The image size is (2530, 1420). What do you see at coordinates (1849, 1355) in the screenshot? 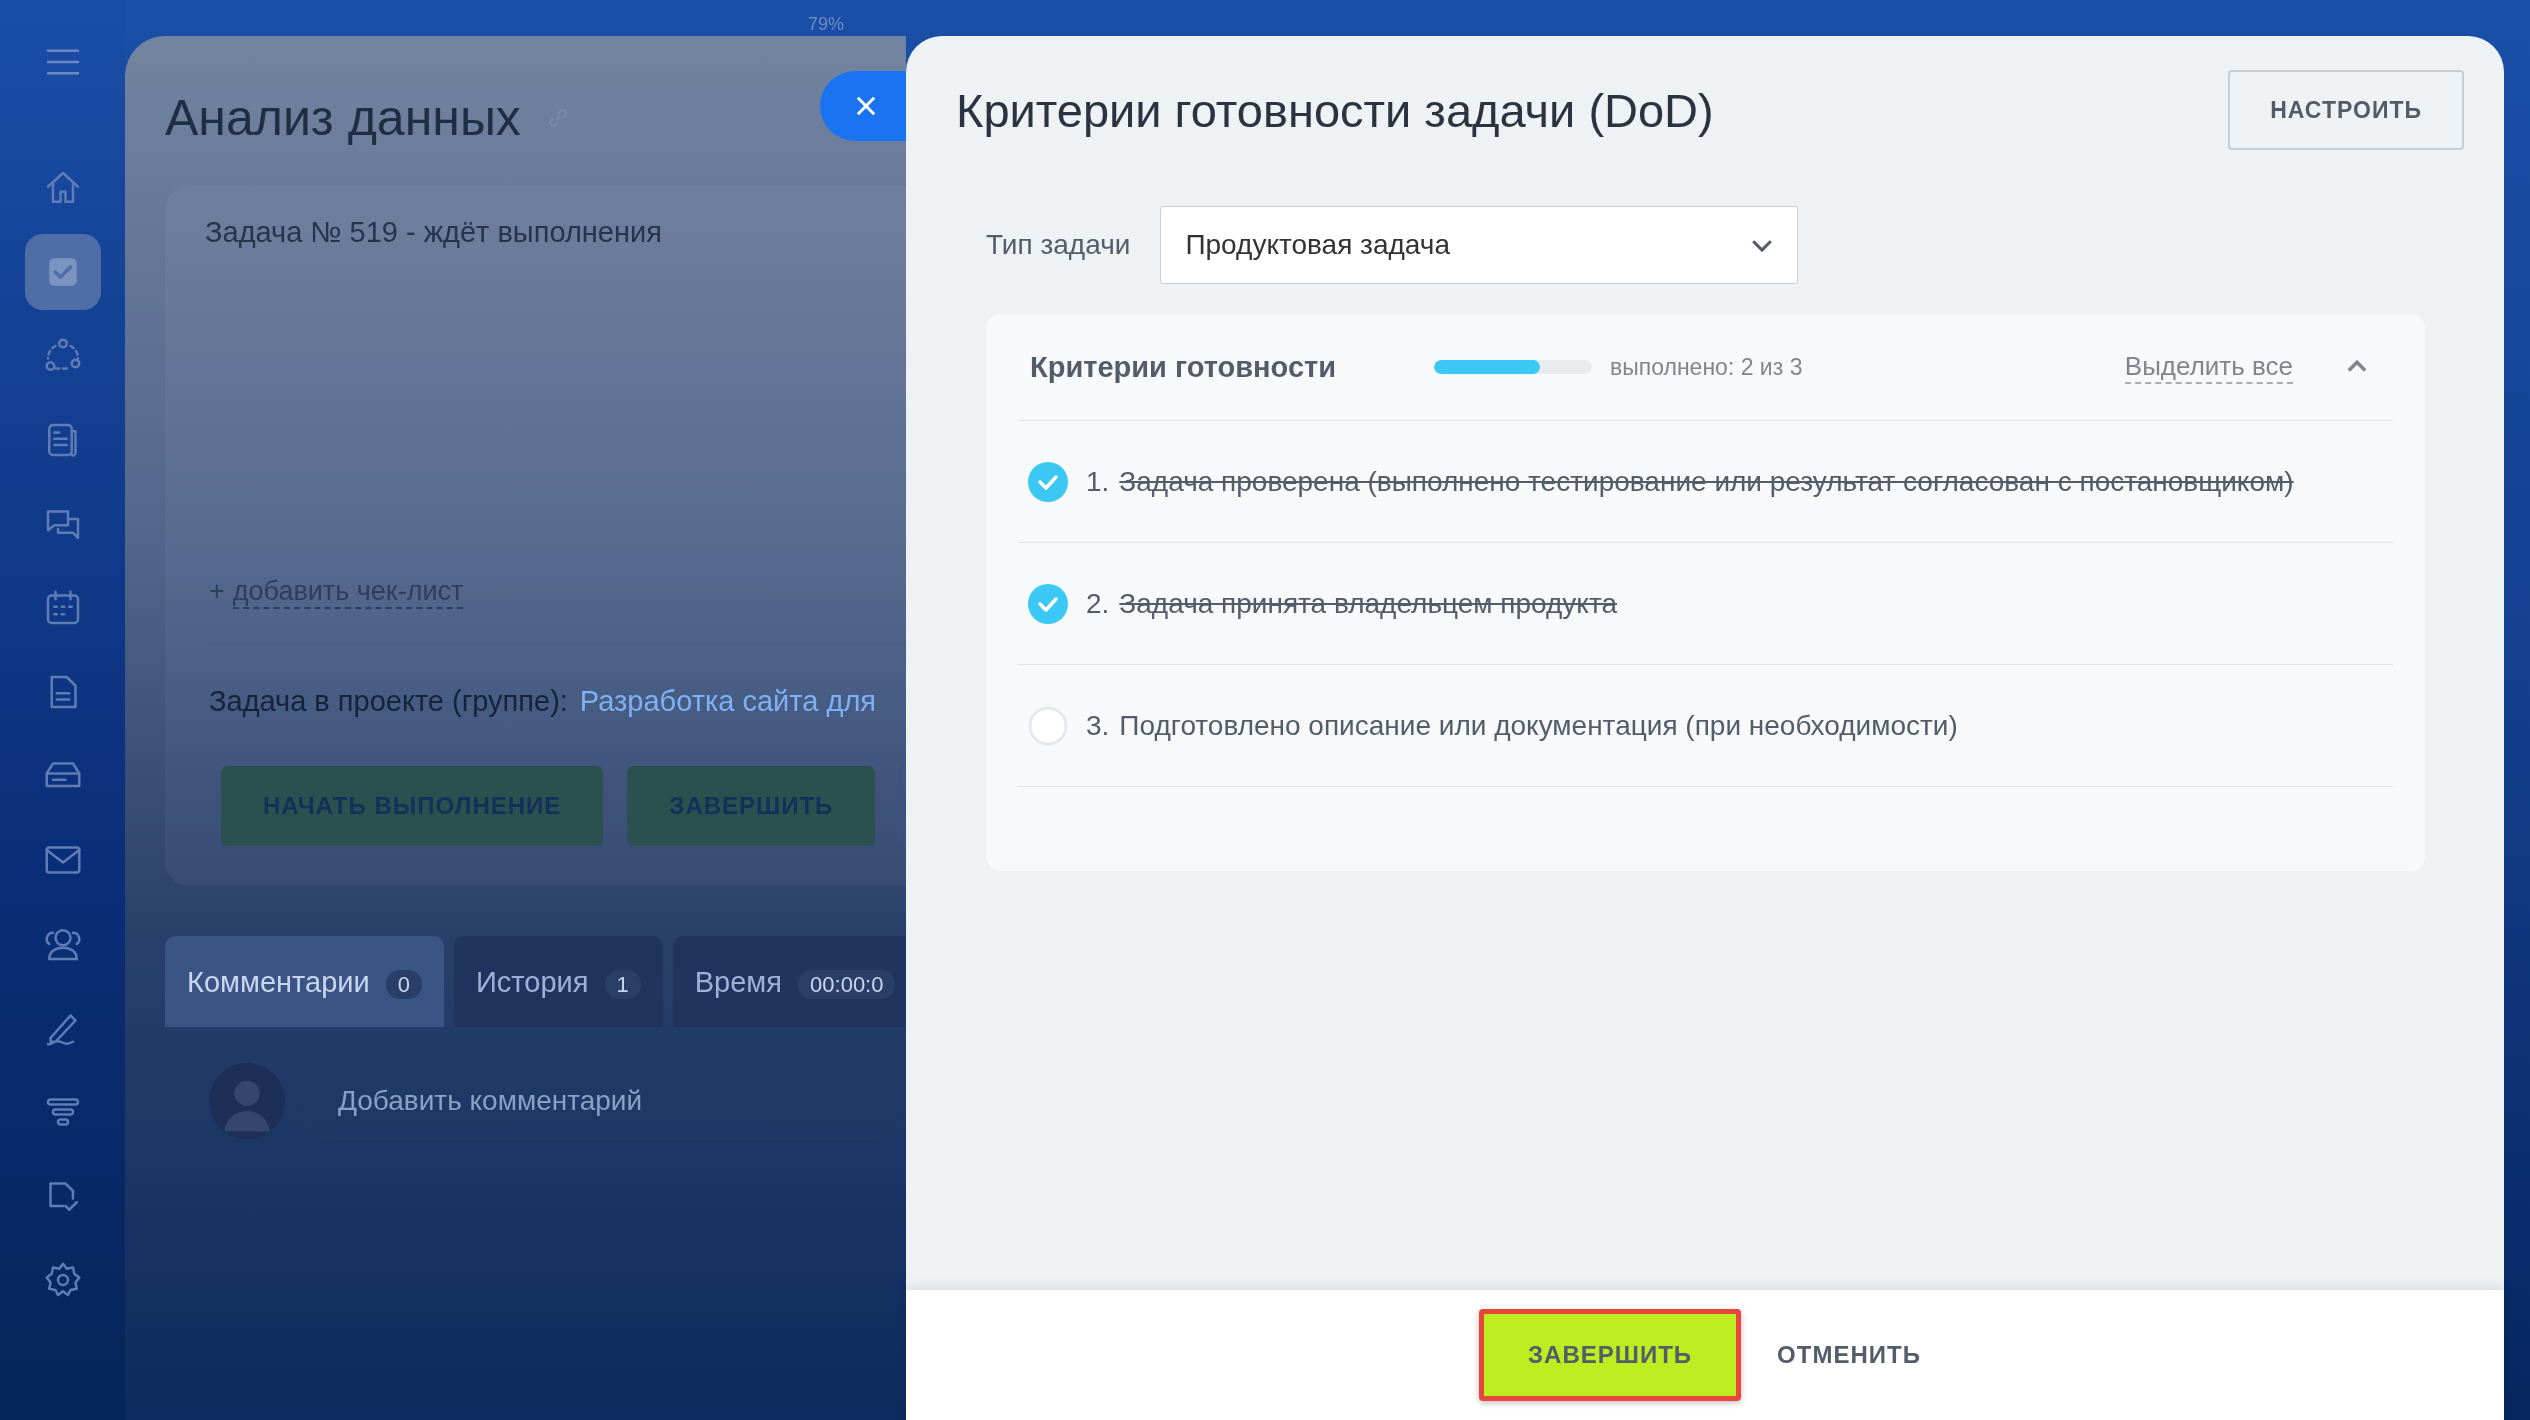
I see `cancel-button: ОТМЕНИТЬ` at bounding box center [1849, 1355].